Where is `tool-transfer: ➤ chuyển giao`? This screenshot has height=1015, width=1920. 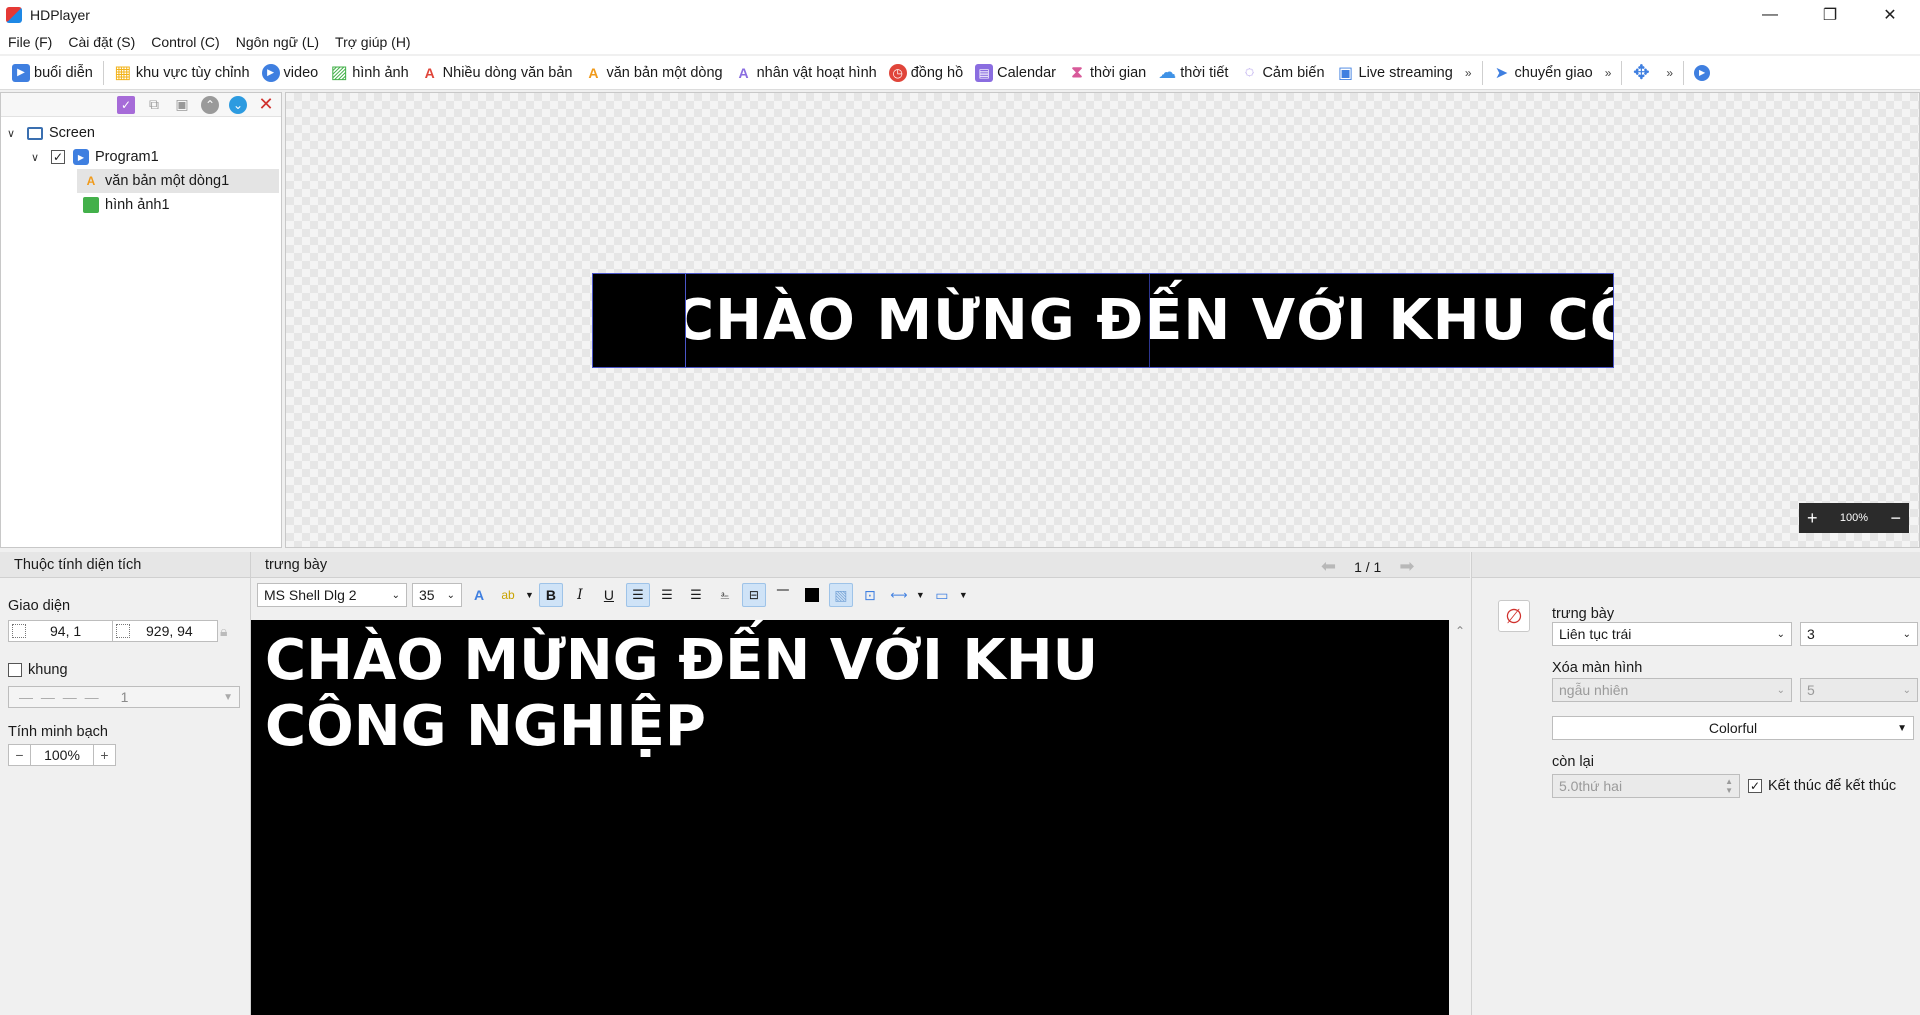
tool-transfer: ➤ chuyển giao is located at coordinates (1543, 73).